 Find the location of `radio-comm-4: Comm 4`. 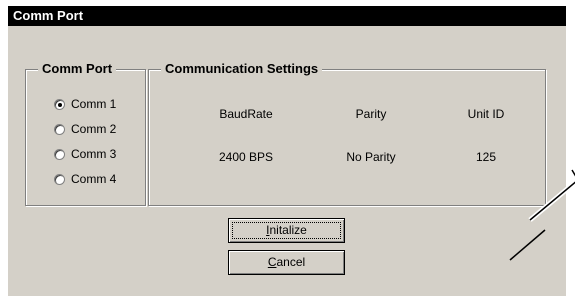

radio-comm-4: Comm 4 is located at coordinates (85, 179).